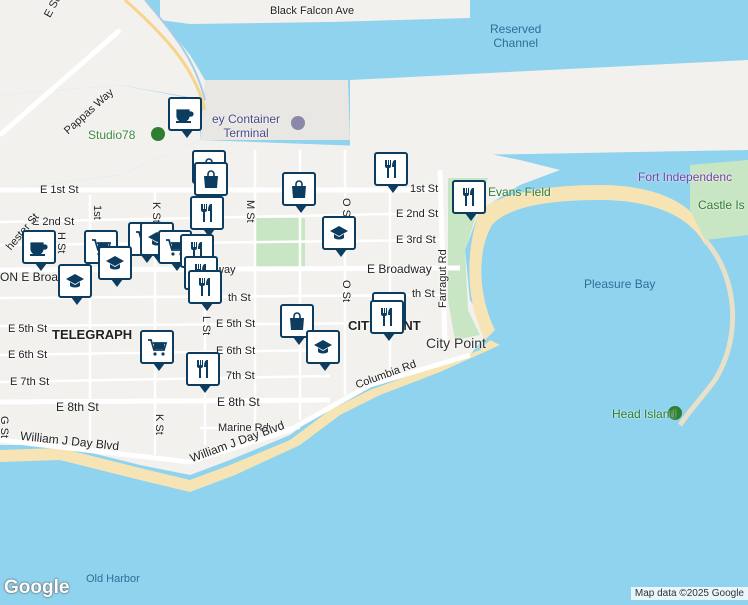 This screenshot has height=605, width=748. I want to click on place-label-fort-independence: Fort Independenc, so click(685, 177).